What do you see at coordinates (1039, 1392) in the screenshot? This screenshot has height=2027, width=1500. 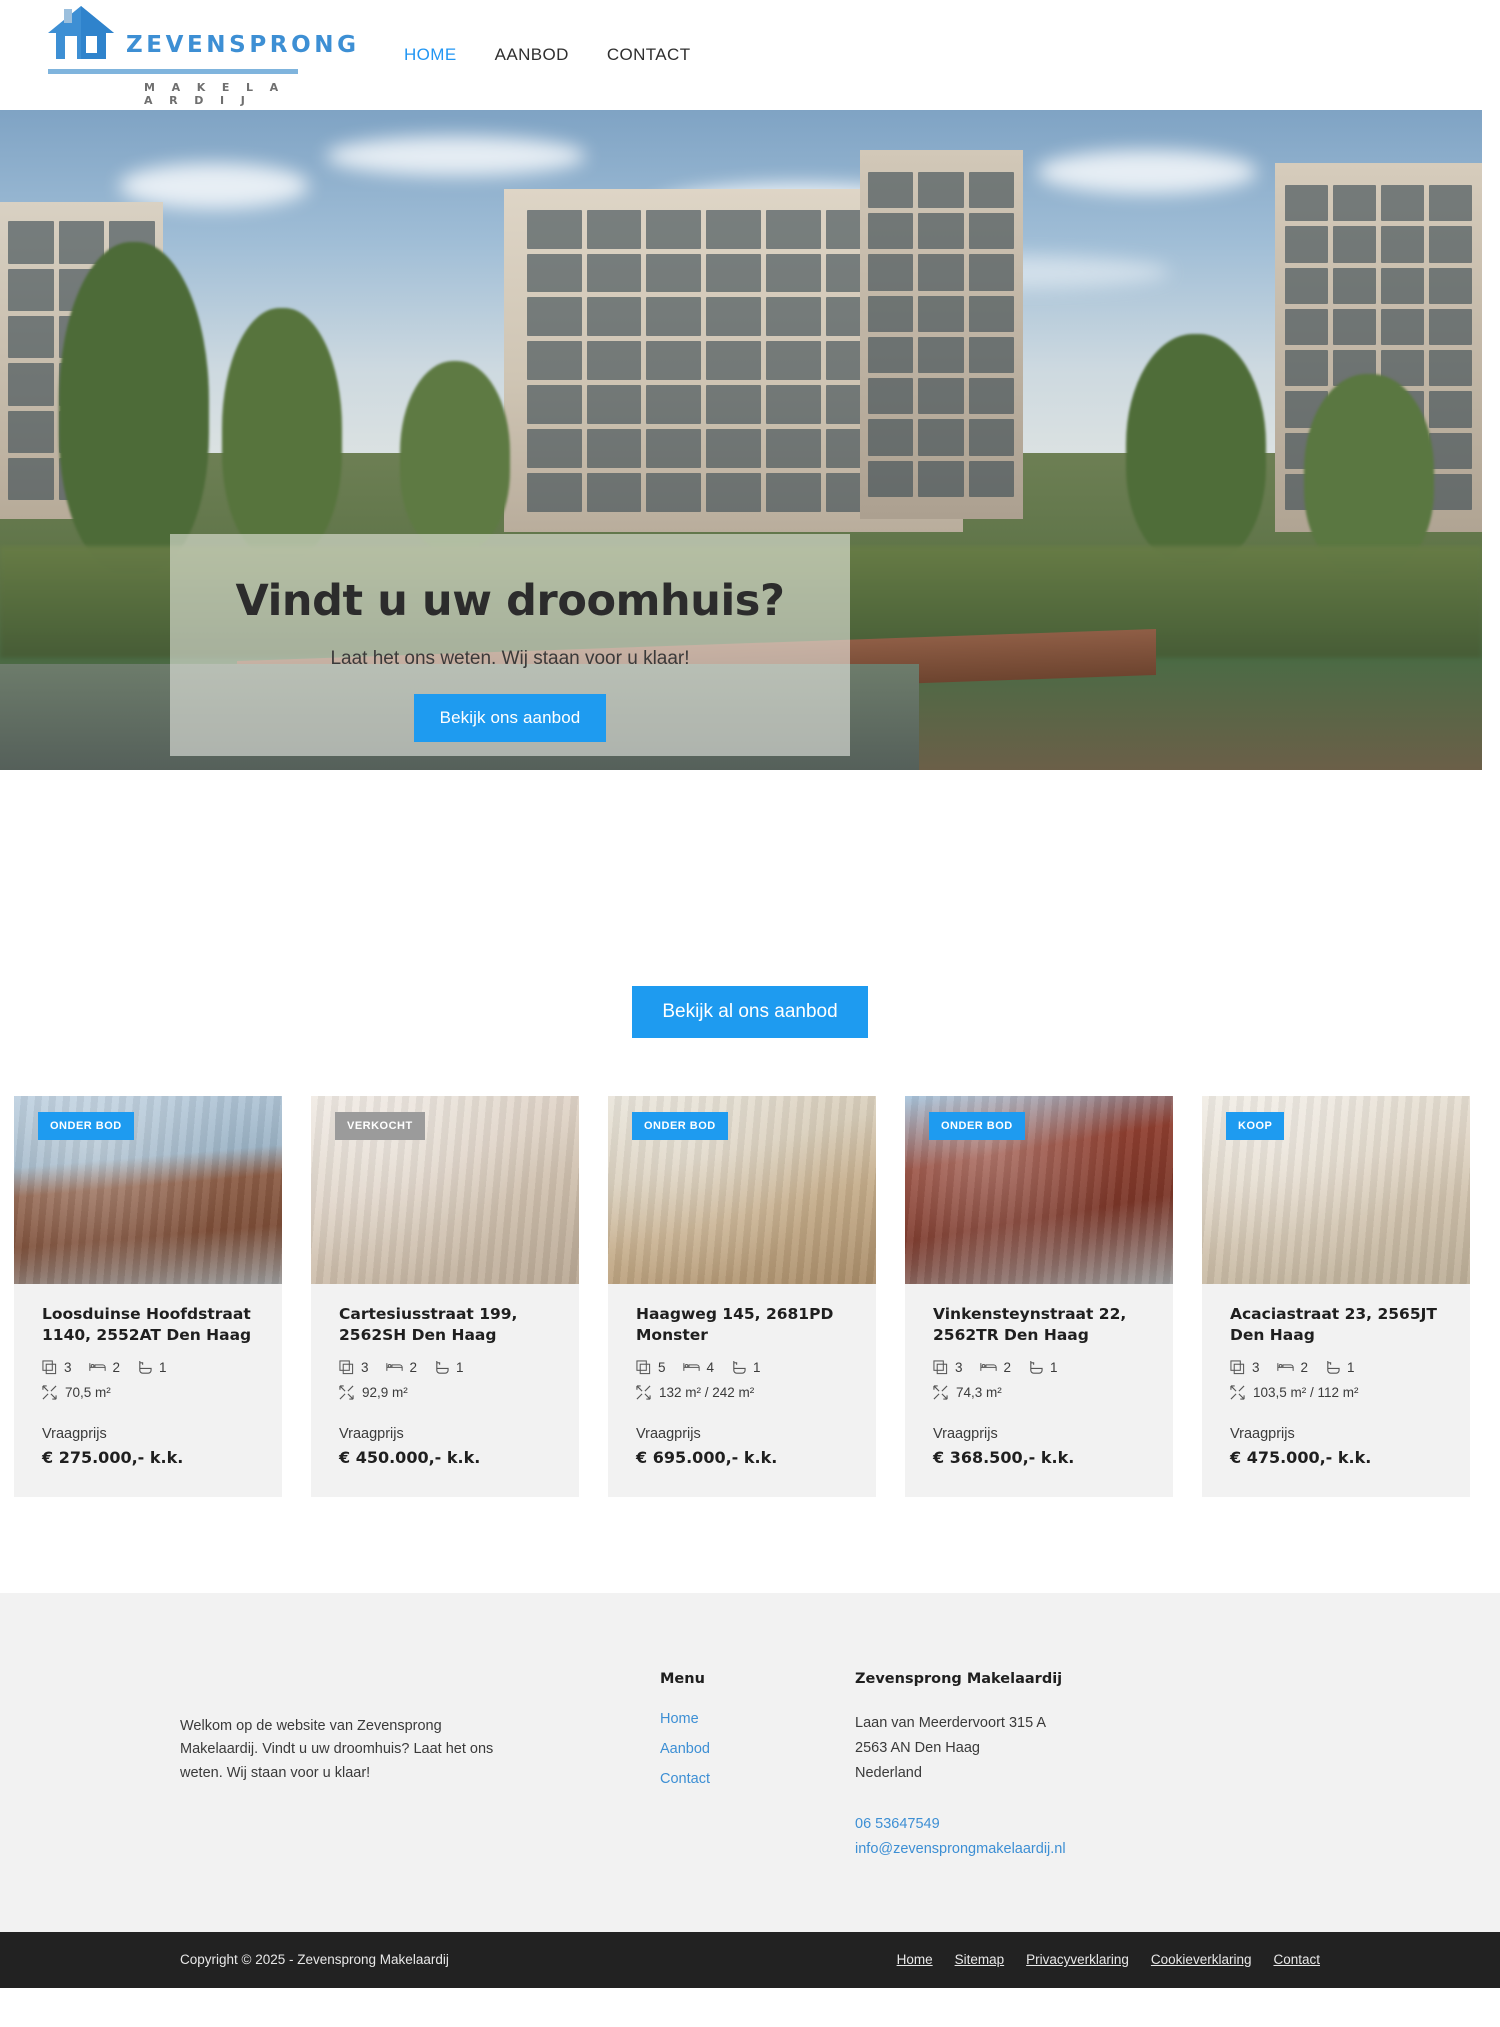 I see `listing-area: 74,3 m²` at bounding box center [1039, 1392].